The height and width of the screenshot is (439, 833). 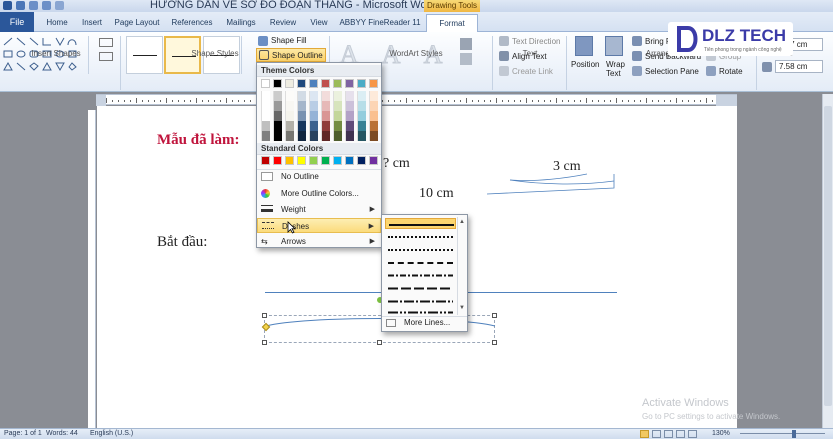 I want to click on text-direction-icon, so click(x=504, y=41).